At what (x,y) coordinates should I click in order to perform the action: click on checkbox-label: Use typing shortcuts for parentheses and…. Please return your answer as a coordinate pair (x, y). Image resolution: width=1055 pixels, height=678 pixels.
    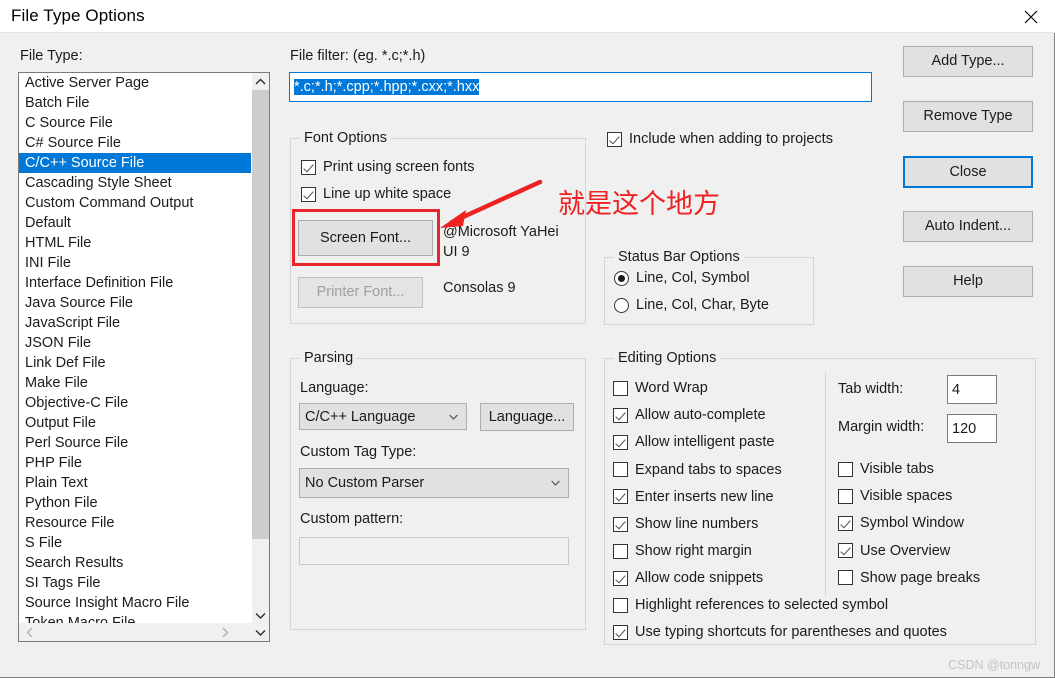
    Looking at the image, I should click on (791, 632).